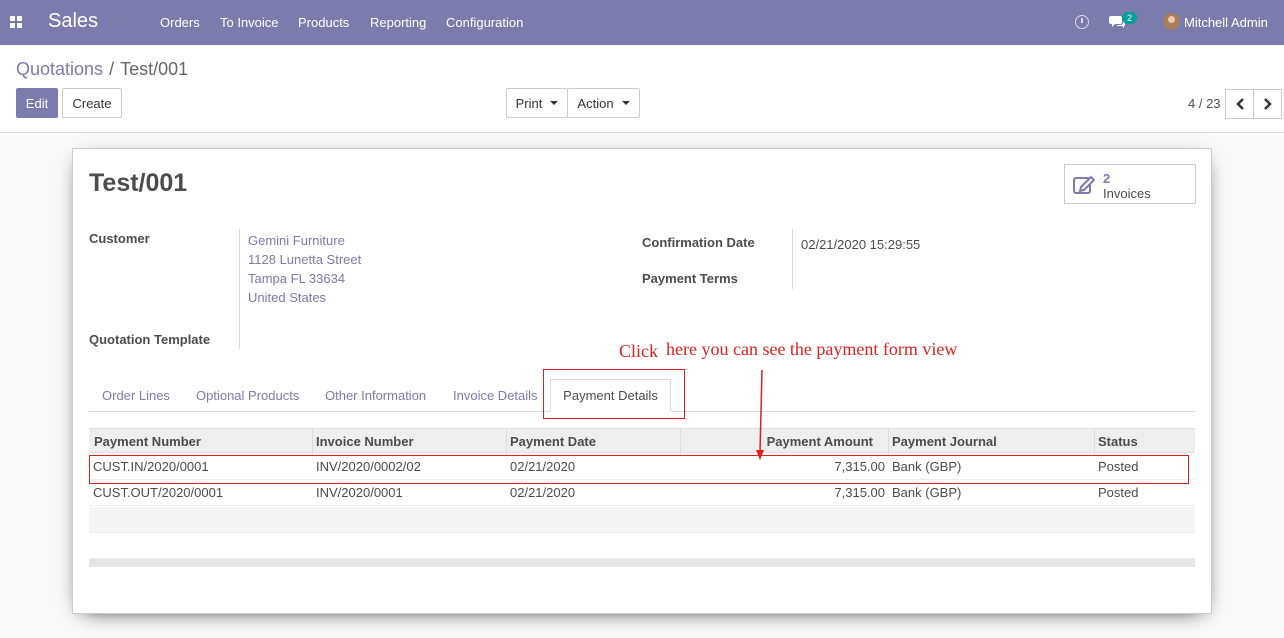 Image resolution: width=1284 pixels, height=638 pixels. What do you see at coordinates (642, 563) in the screenshot?
I see `table-footer` at bounding box center [642, 563].